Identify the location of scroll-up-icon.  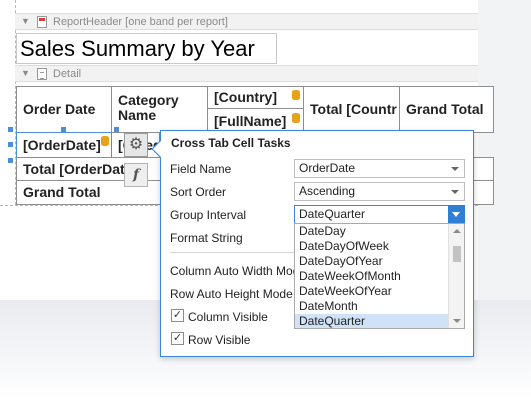
(457, 231).